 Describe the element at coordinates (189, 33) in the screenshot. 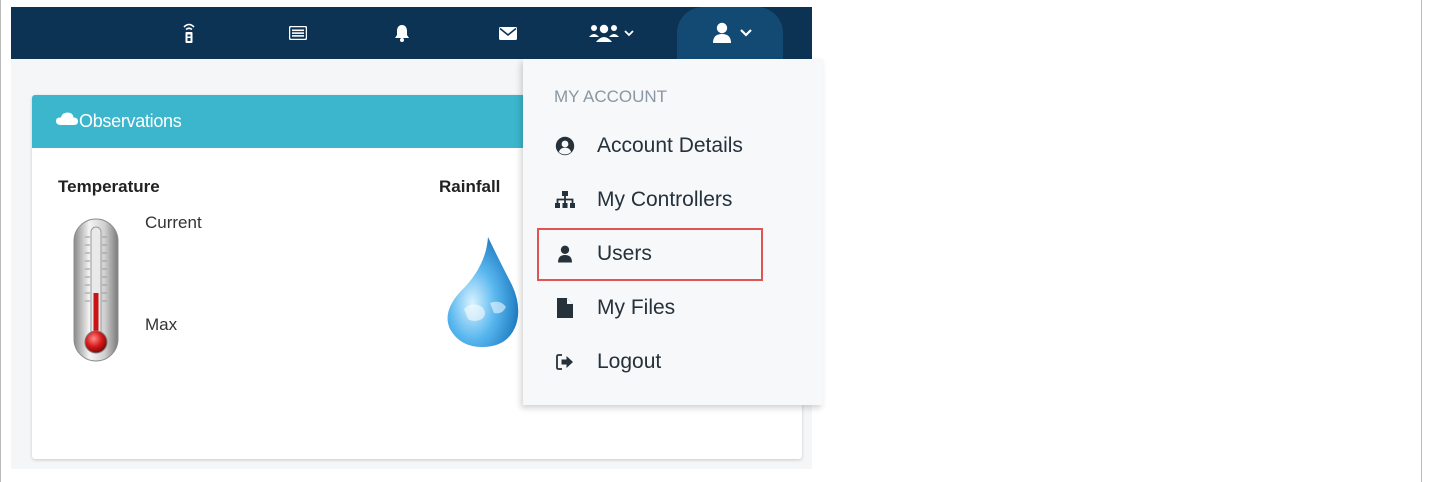

I see `remote-control-icon` at that location.